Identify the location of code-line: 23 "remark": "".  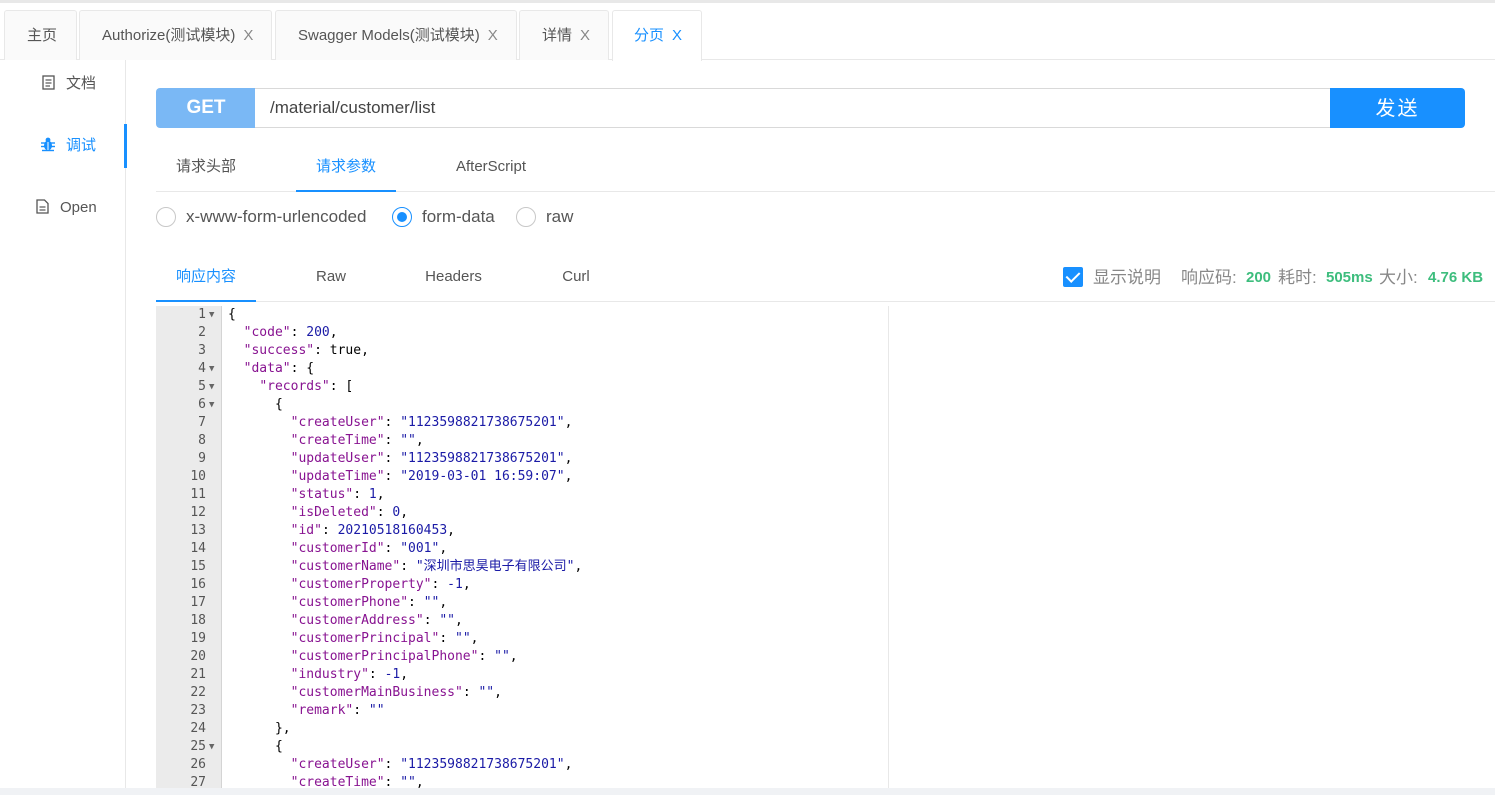
(522, 711).